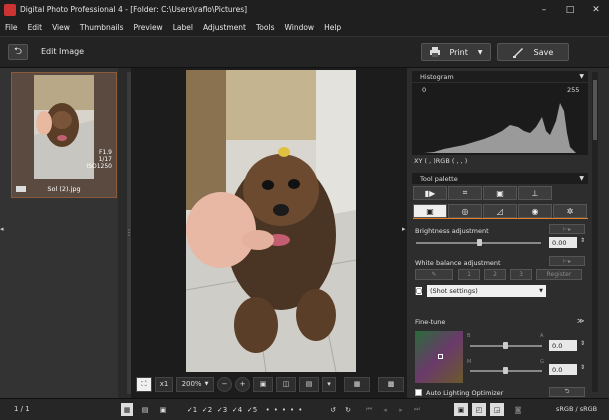 Image resolution: width=609 pixels, height=420 pixels. Describe the element at coordinates (164, 384) in the screenshot. I see `zoom-1x-button: x1` at that location.